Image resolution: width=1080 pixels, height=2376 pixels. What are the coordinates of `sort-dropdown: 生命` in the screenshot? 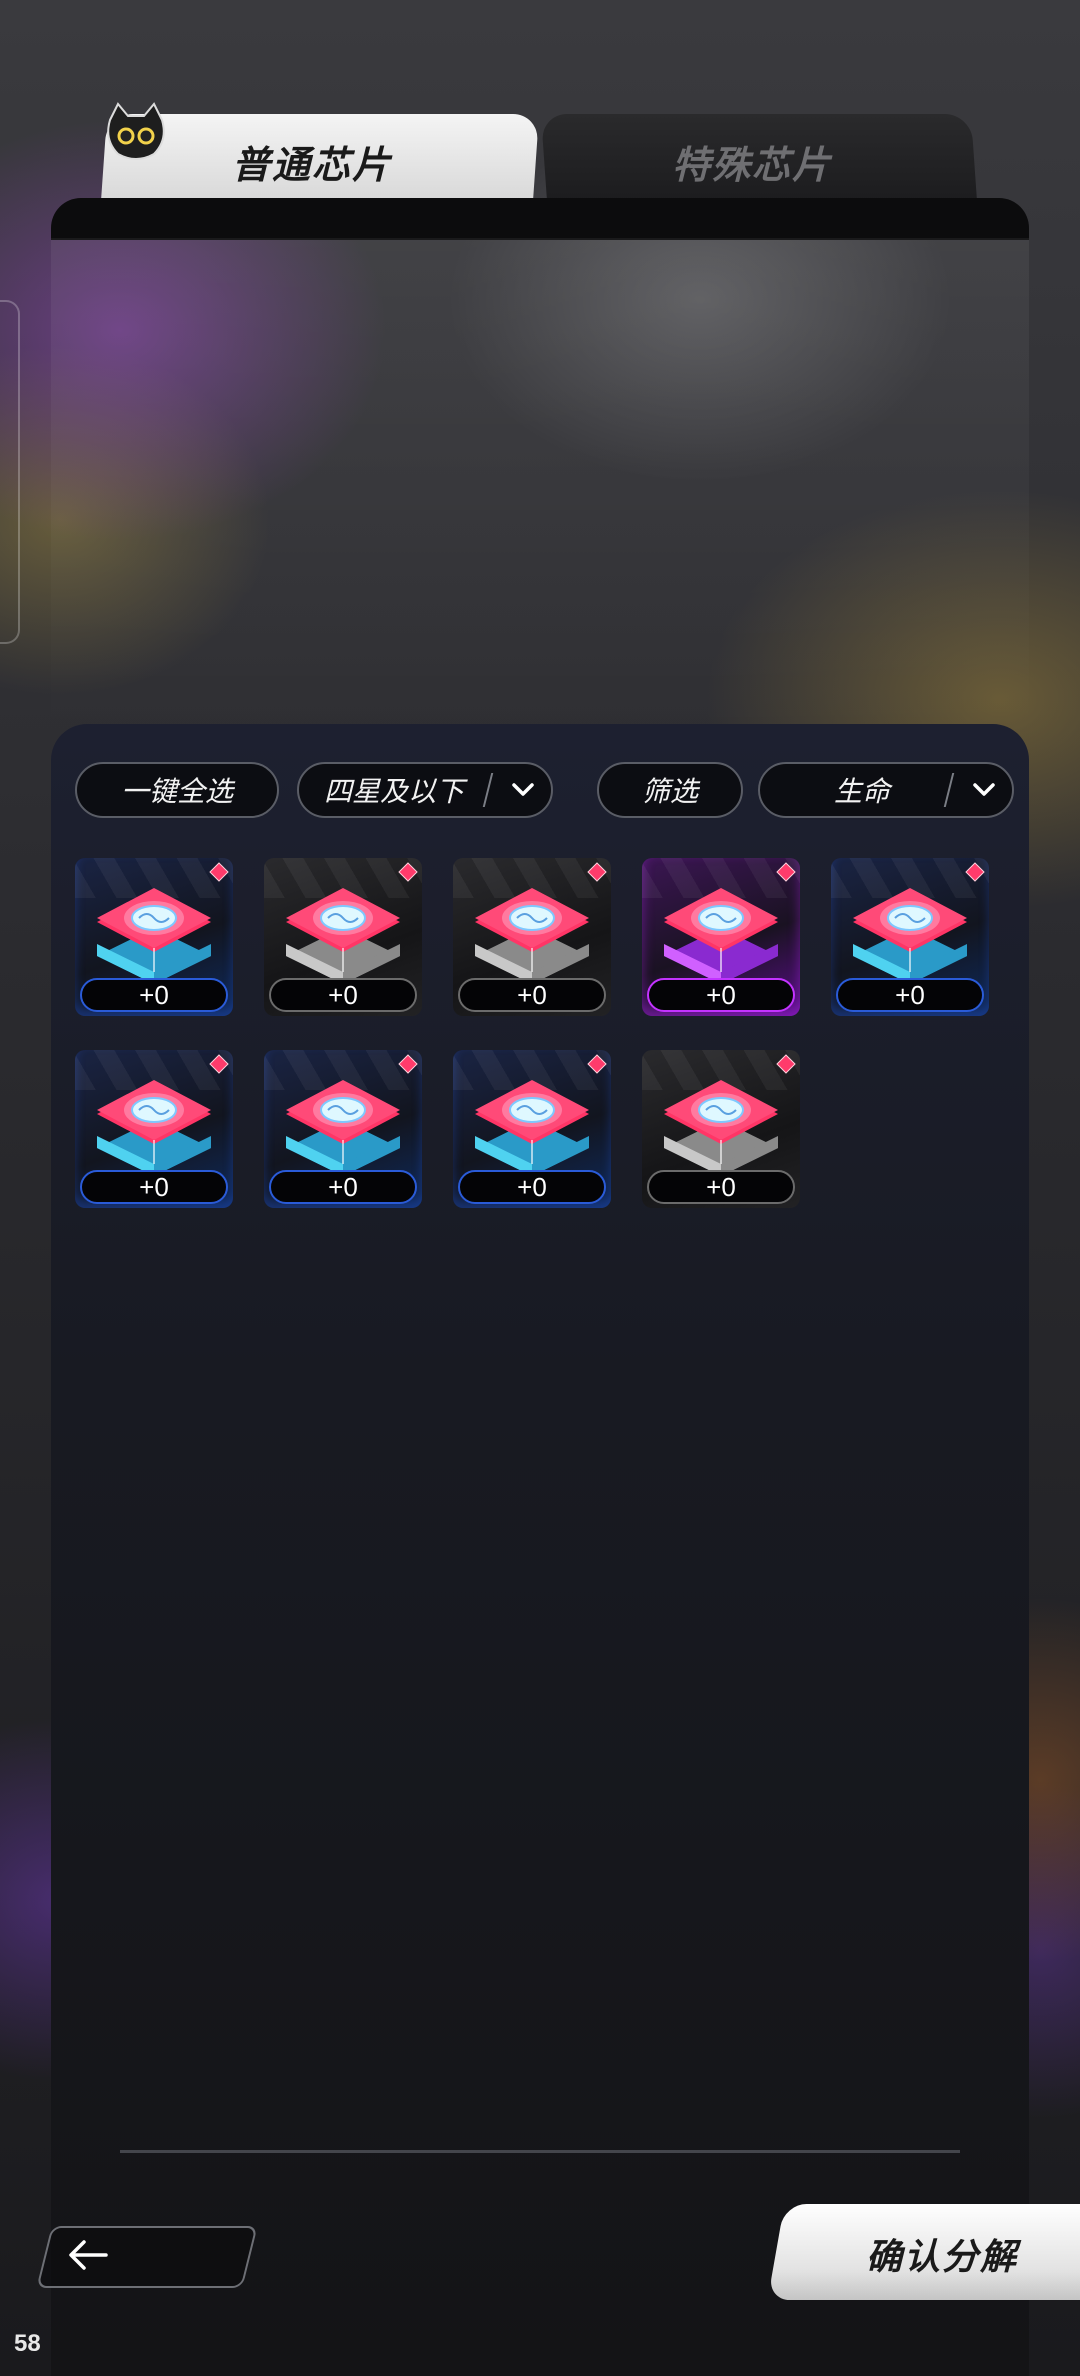 It's located at (886, 790).